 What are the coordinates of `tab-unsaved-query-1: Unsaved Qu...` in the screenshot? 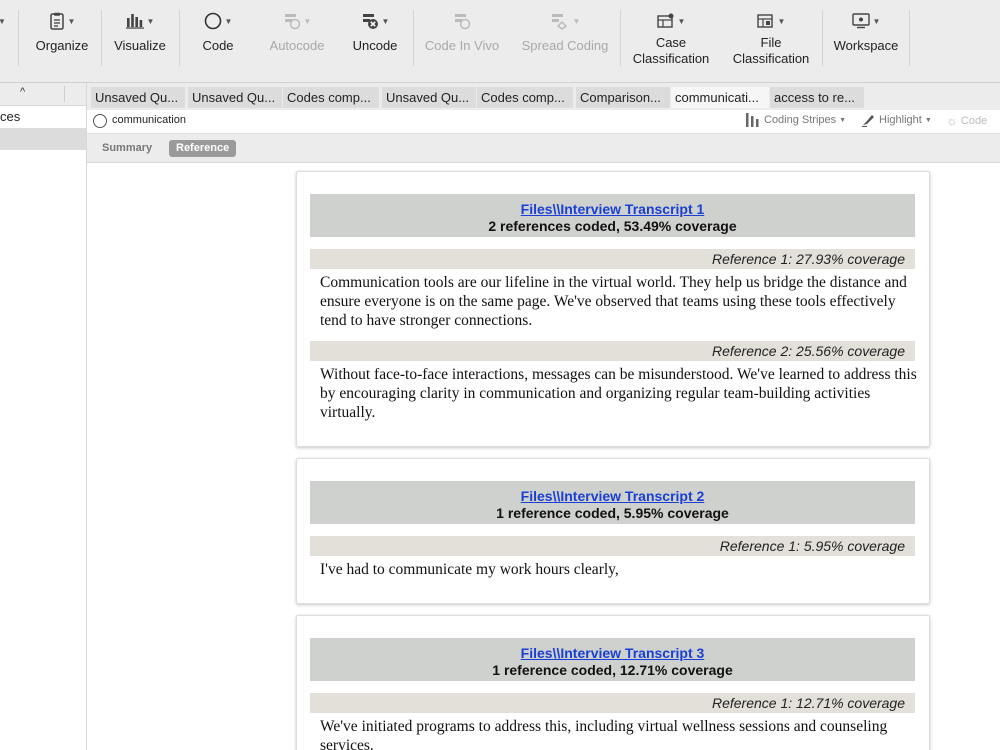 It's located at (138, 97).